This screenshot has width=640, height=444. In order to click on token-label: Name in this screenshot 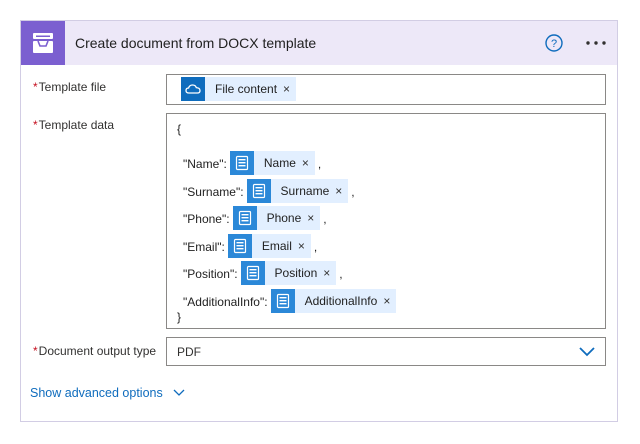, I will do `click(279, 163)`.